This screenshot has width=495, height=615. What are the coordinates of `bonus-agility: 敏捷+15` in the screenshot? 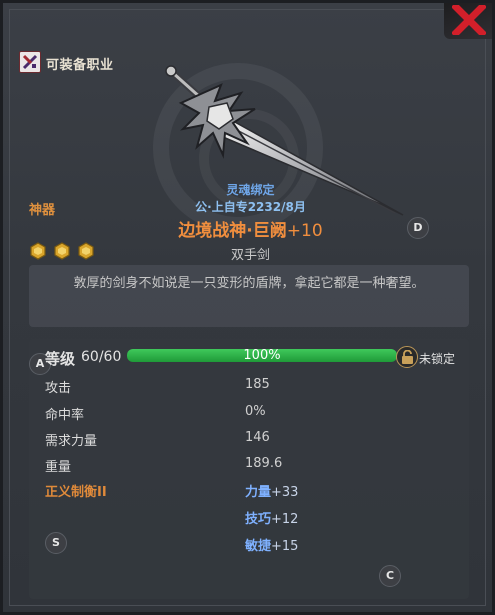 It's located at (271, 544).